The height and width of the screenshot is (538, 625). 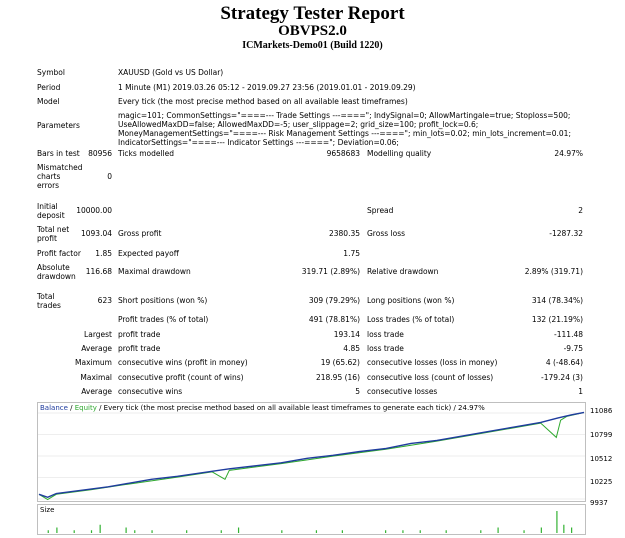 What do you see at coordinates (54, 408) in the screenshot?
I see `legend-balance: Balance` at bounding box center [54, 408].